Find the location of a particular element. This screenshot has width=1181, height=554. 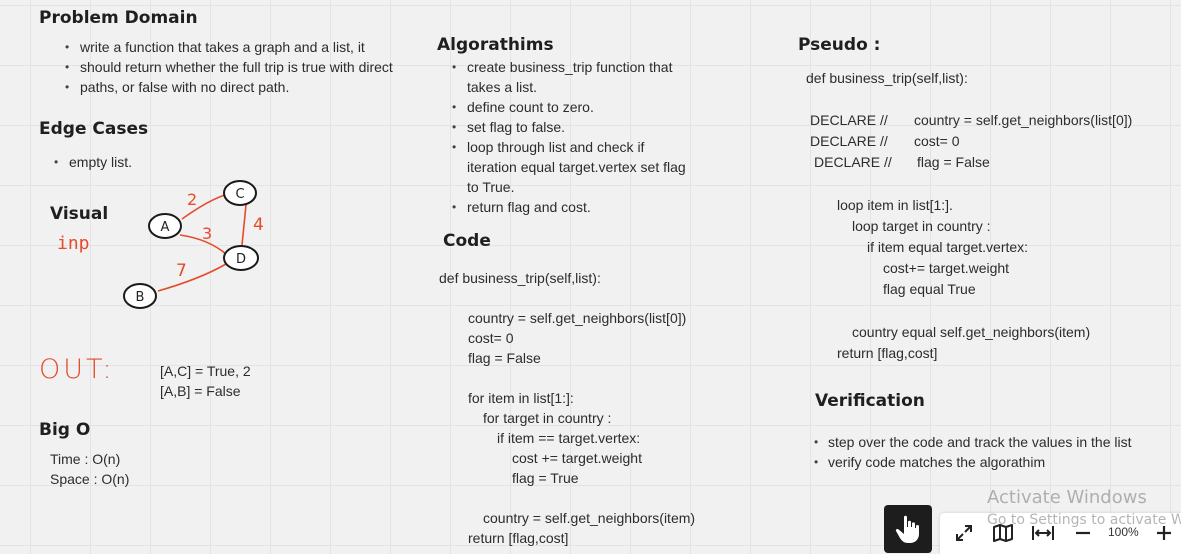

algorithm-step: define count to zero. is located at coordinates (561, 107).